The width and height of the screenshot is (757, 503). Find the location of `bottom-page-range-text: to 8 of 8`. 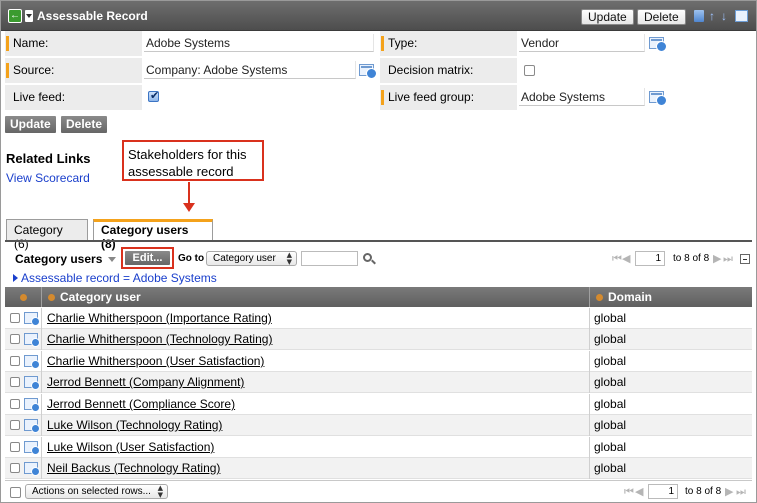

bottom-page-range-text: to 8 of 8 is located at coordinates (703, 491).